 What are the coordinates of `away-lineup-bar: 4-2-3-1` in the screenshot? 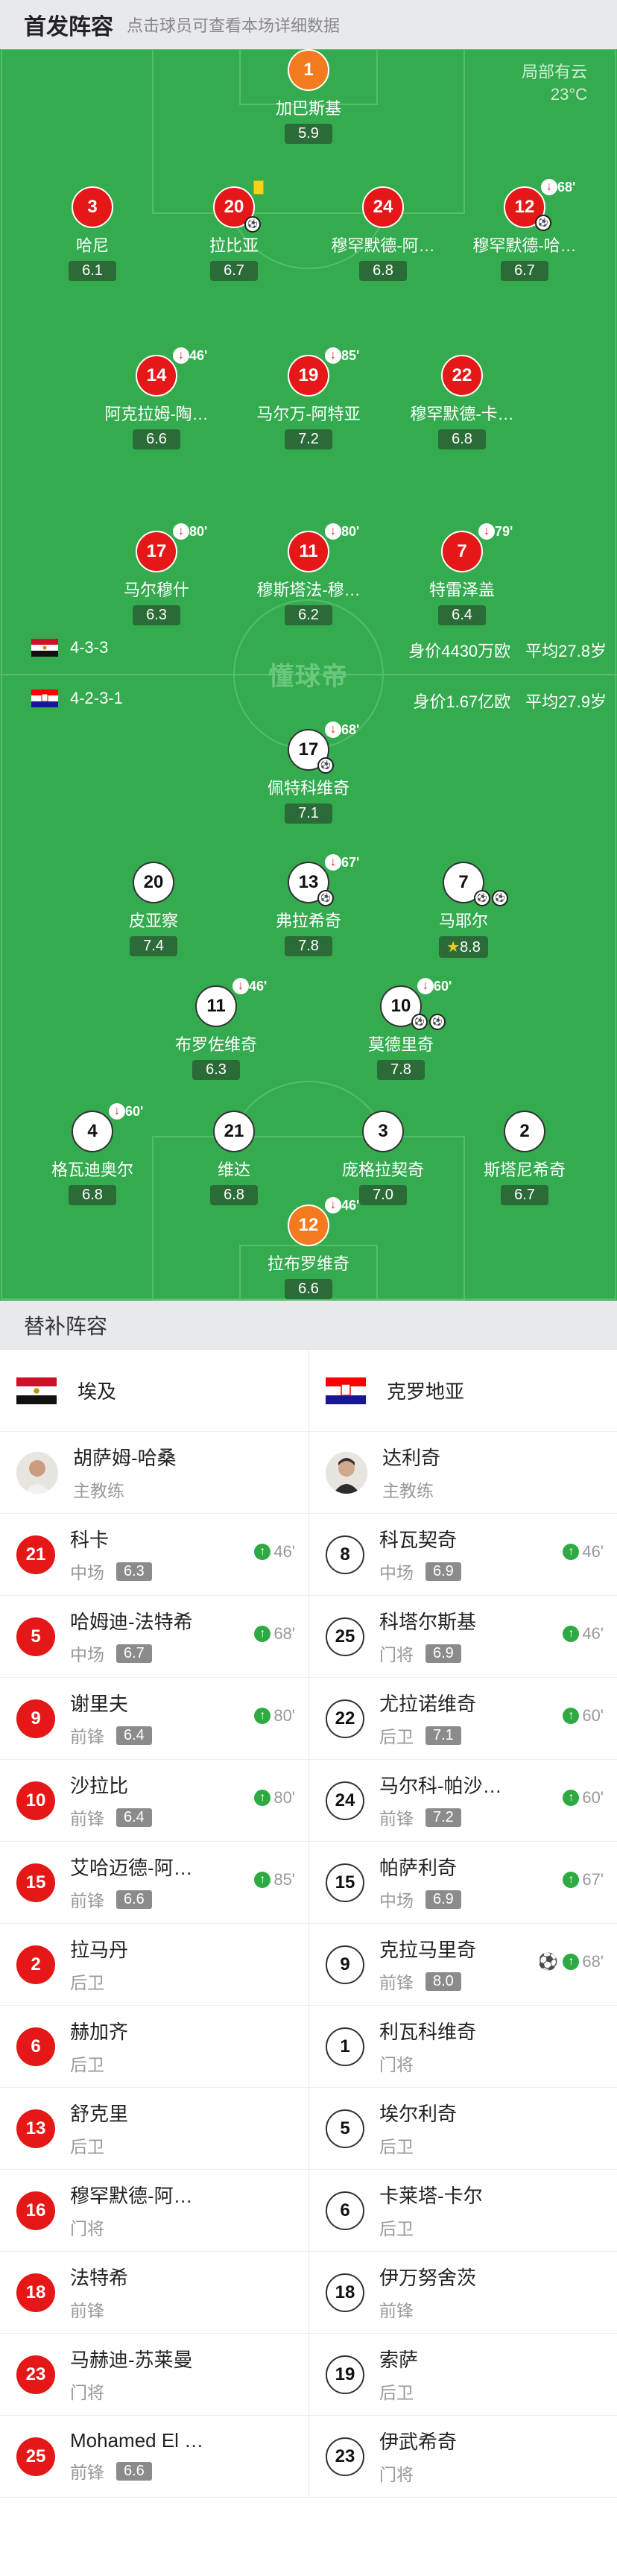 It's located at (77, 698).